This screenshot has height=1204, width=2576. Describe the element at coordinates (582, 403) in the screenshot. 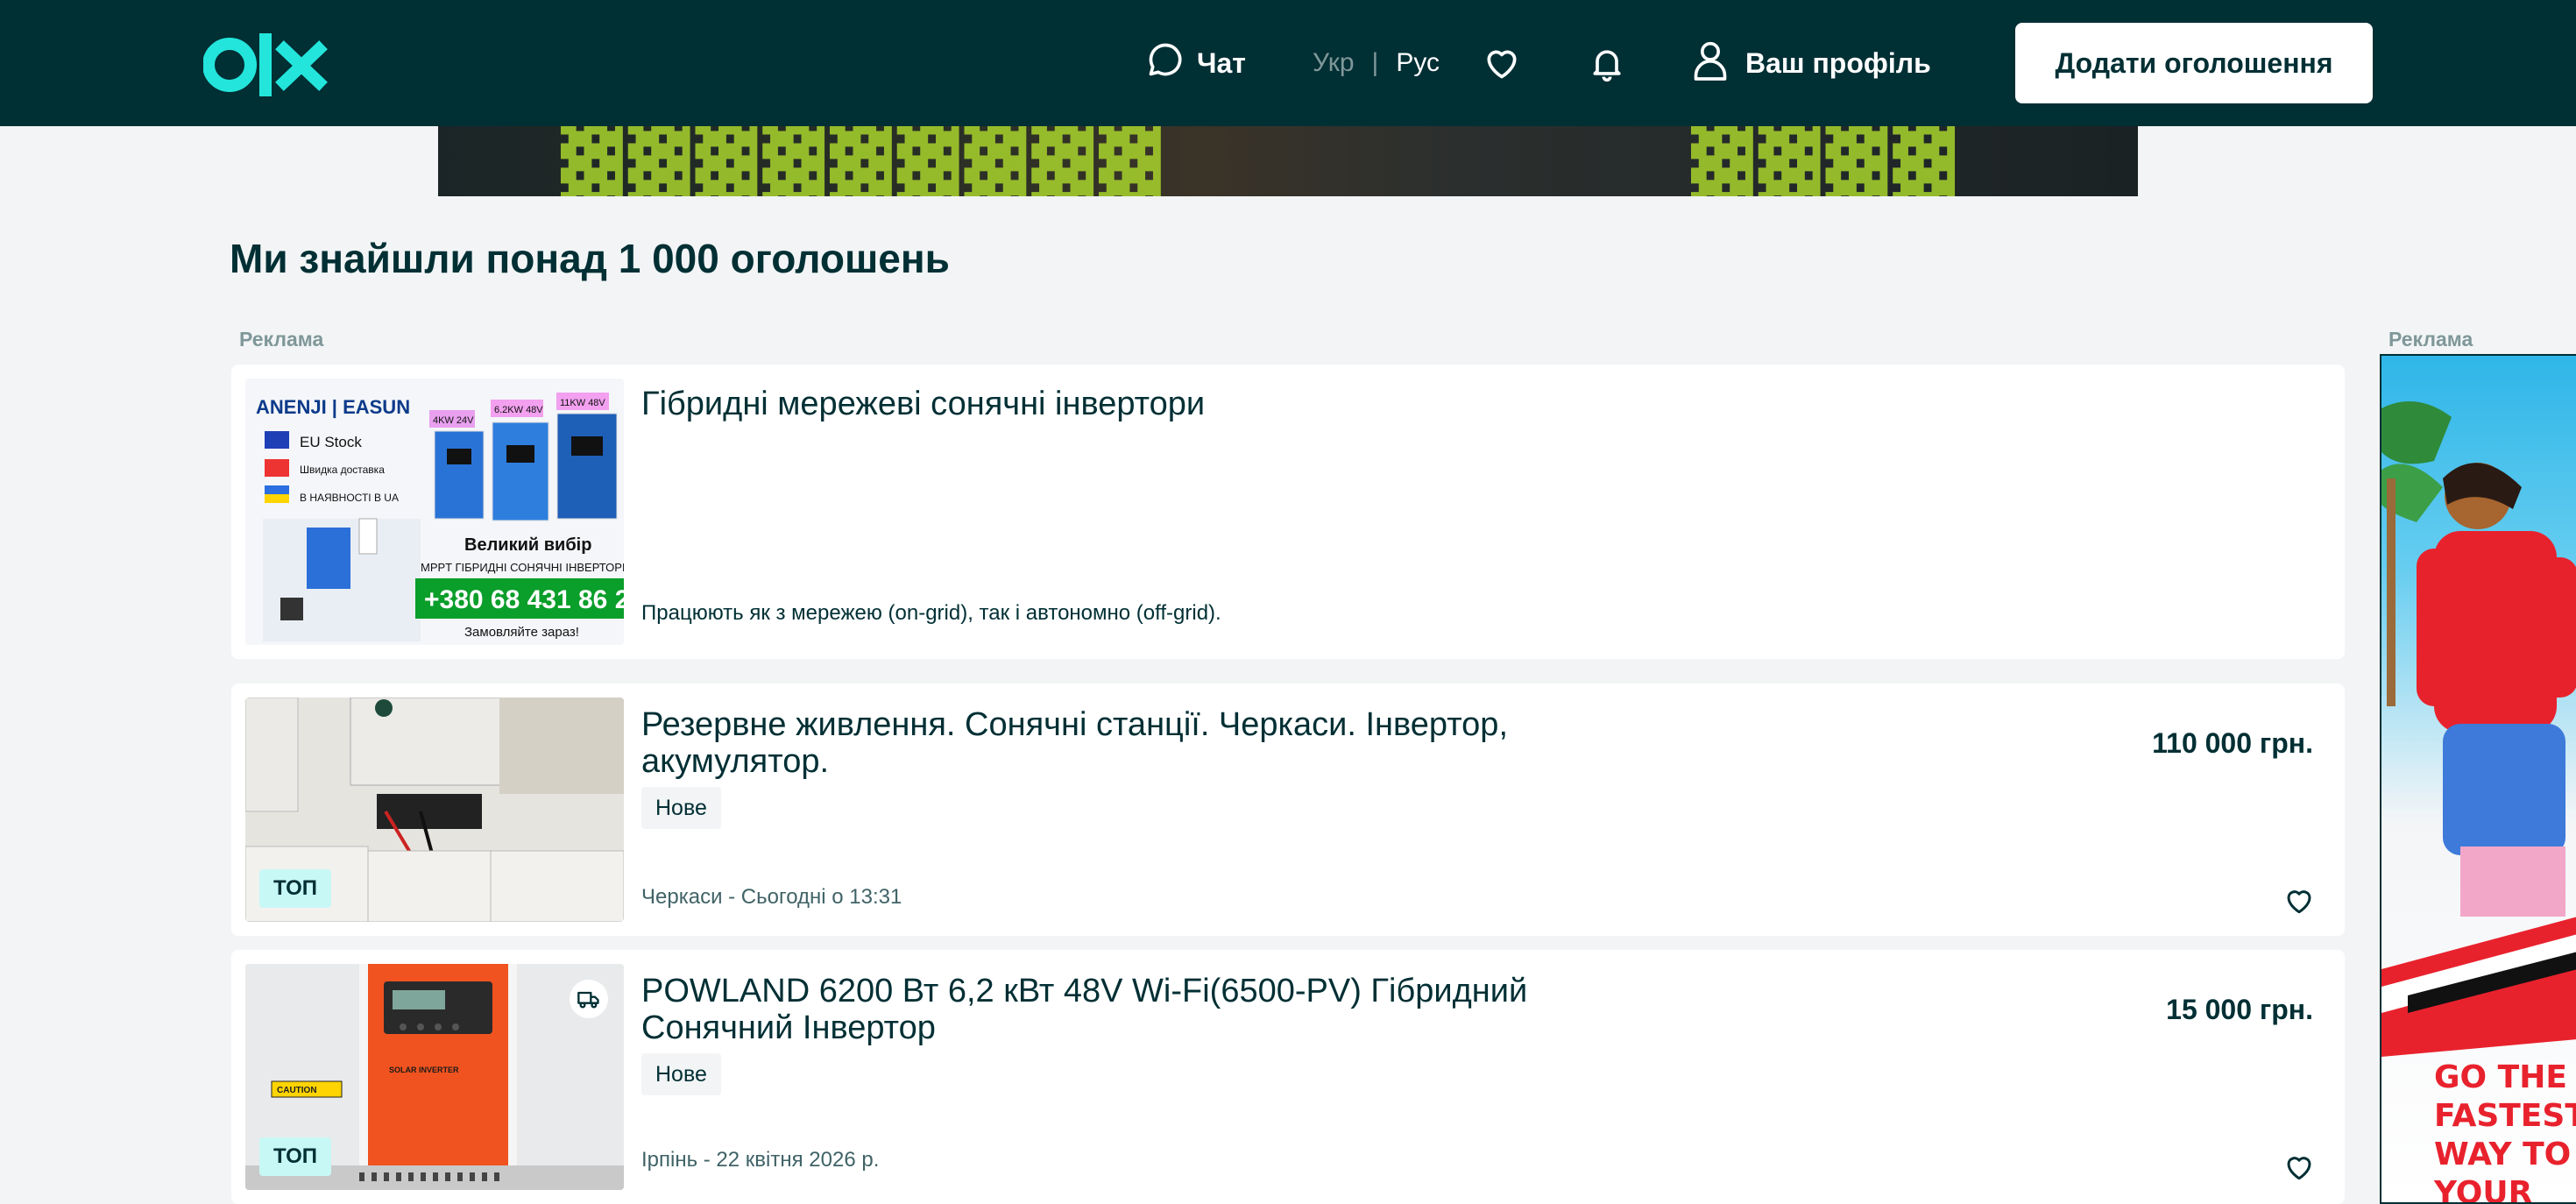

I see `svg-text: 11KW 48V` at that location.